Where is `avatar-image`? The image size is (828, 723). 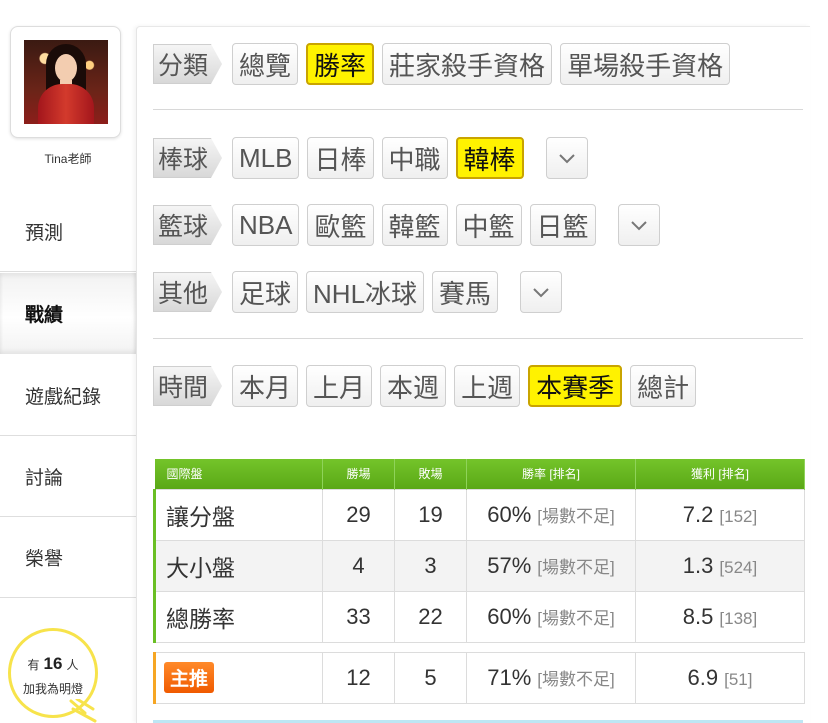
avatar-image is located at coordinates (66, 82).